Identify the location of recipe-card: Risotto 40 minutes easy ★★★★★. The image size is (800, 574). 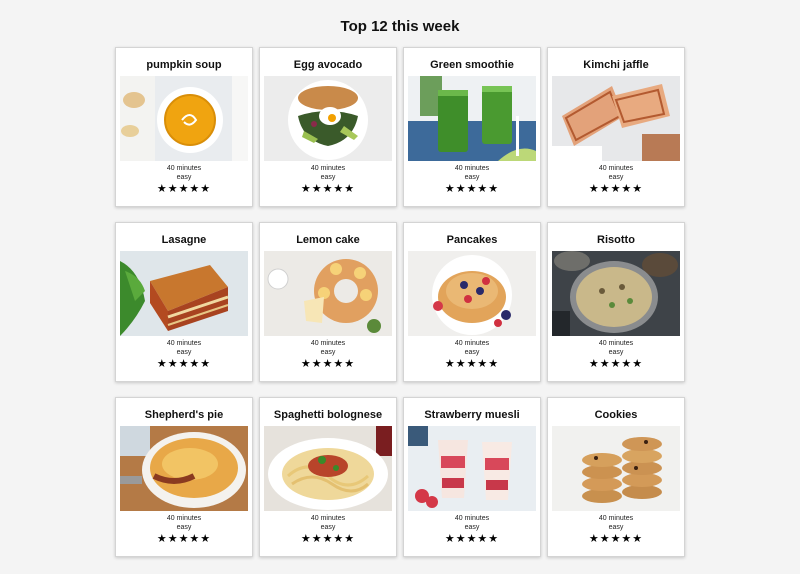
(616, 302).